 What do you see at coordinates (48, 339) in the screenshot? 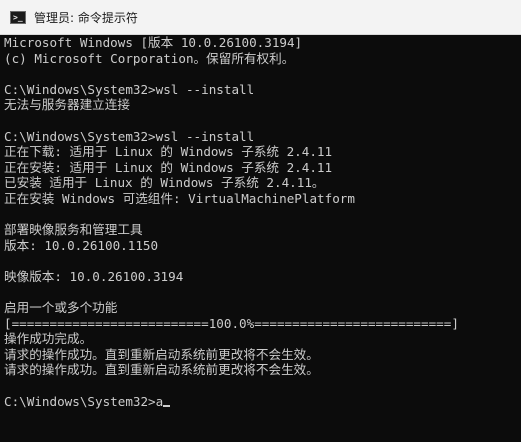
I see `terminal-line: 操作成功完成。` at bounding box center [48, 339].